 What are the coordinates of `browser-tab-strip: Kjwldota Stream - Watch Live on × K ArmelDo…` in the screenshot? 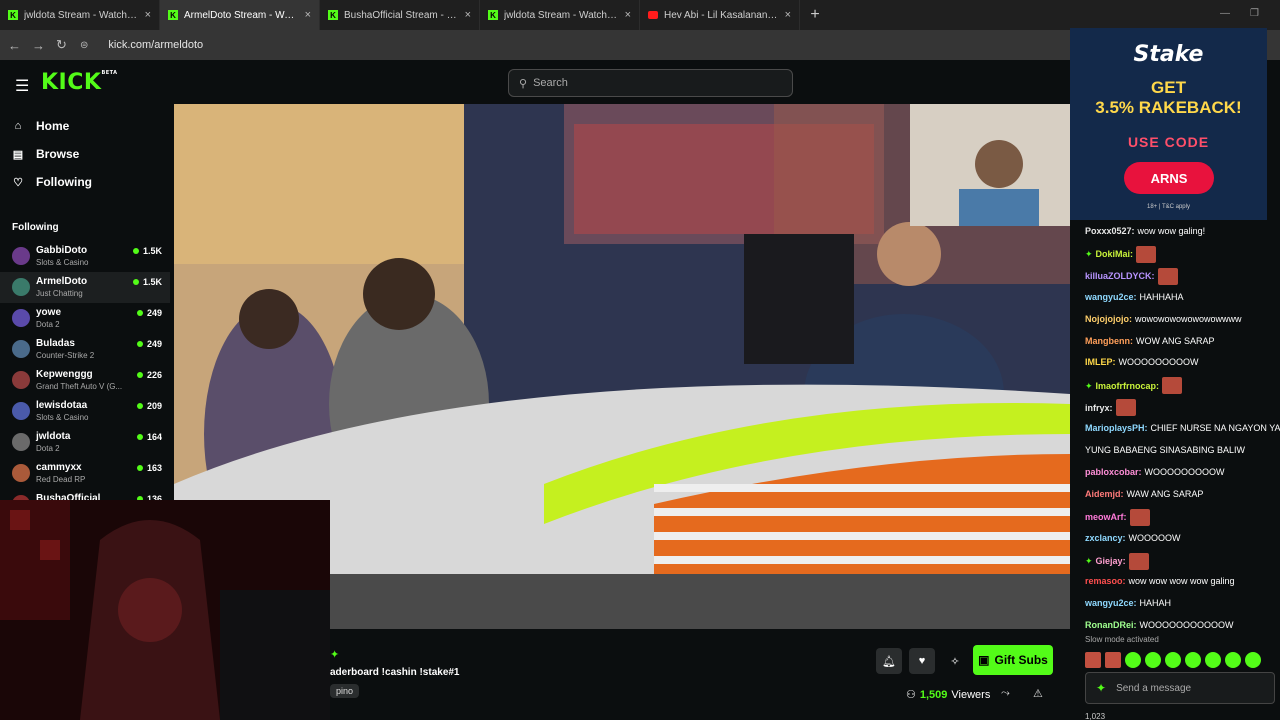 It's located at (640, 15).